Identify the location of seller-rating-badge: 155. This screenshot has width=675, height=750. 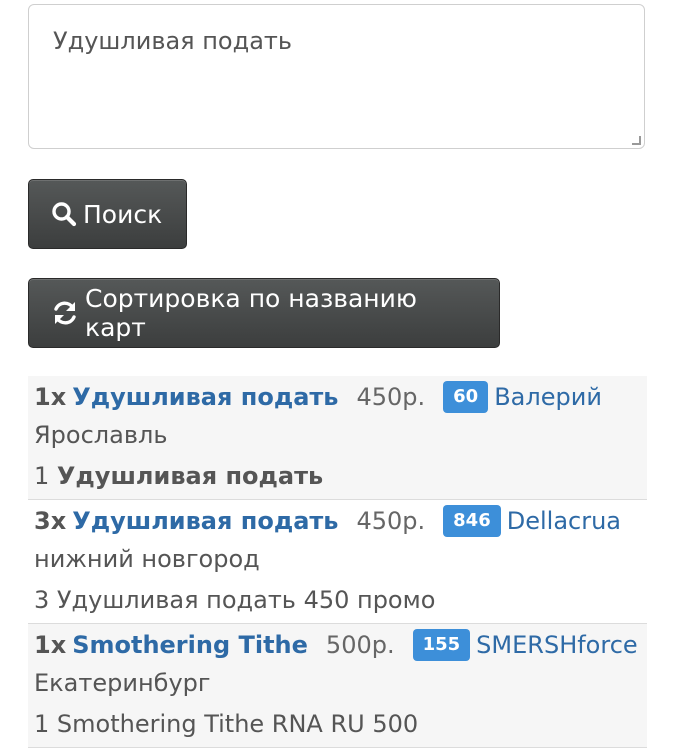
(441, 645).